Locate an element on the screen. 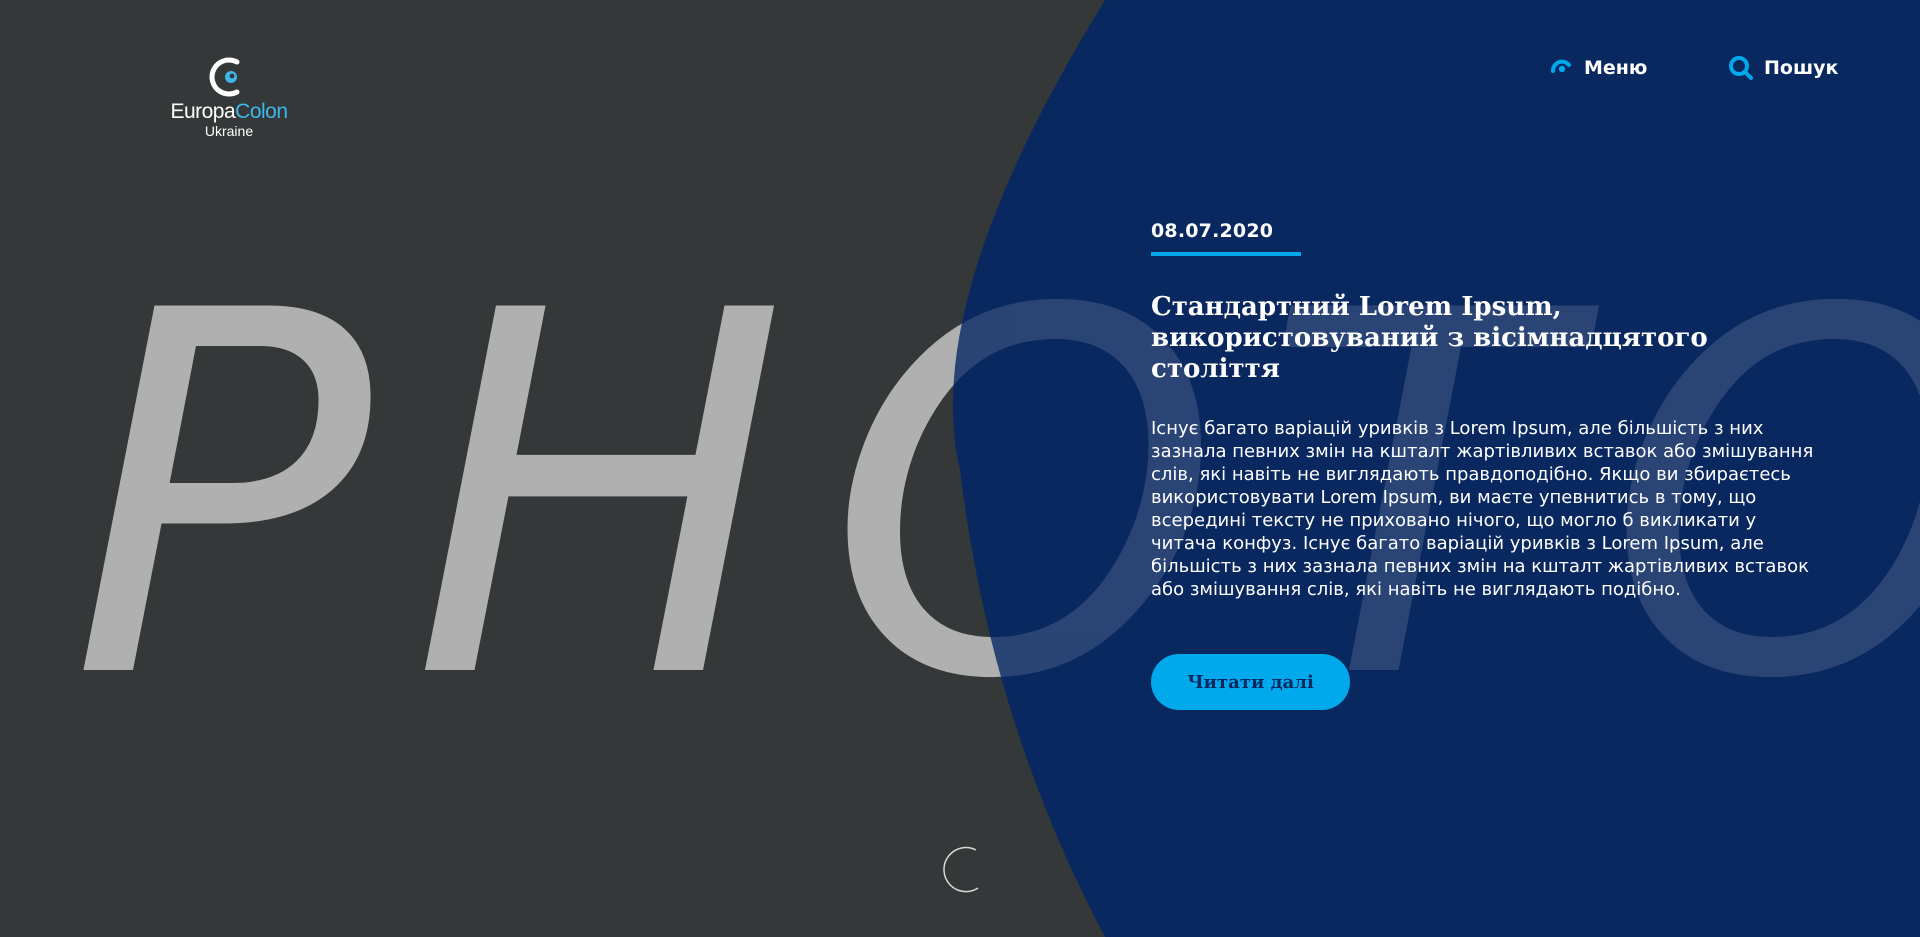  menu-label: Меню is located at coordinates (1616, 68).